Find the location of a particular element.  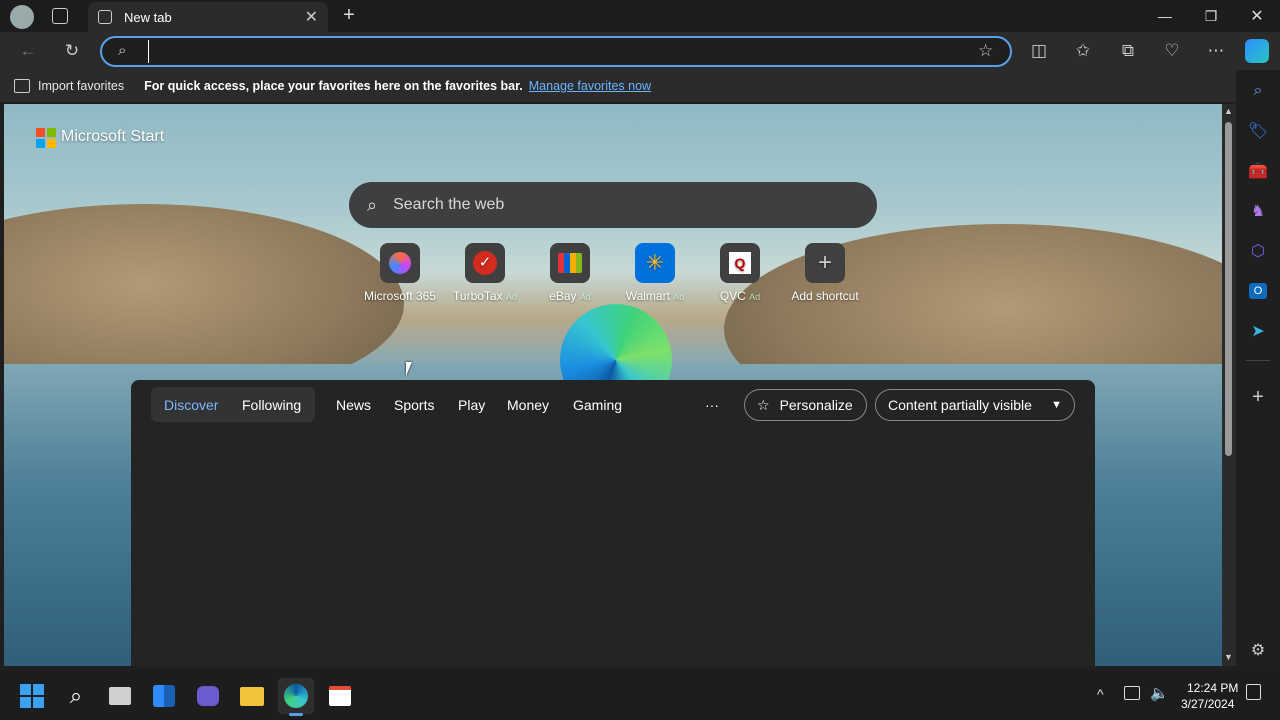

sidebar-shopping-icon: 🏷 is located at coordinates (1258, 131).